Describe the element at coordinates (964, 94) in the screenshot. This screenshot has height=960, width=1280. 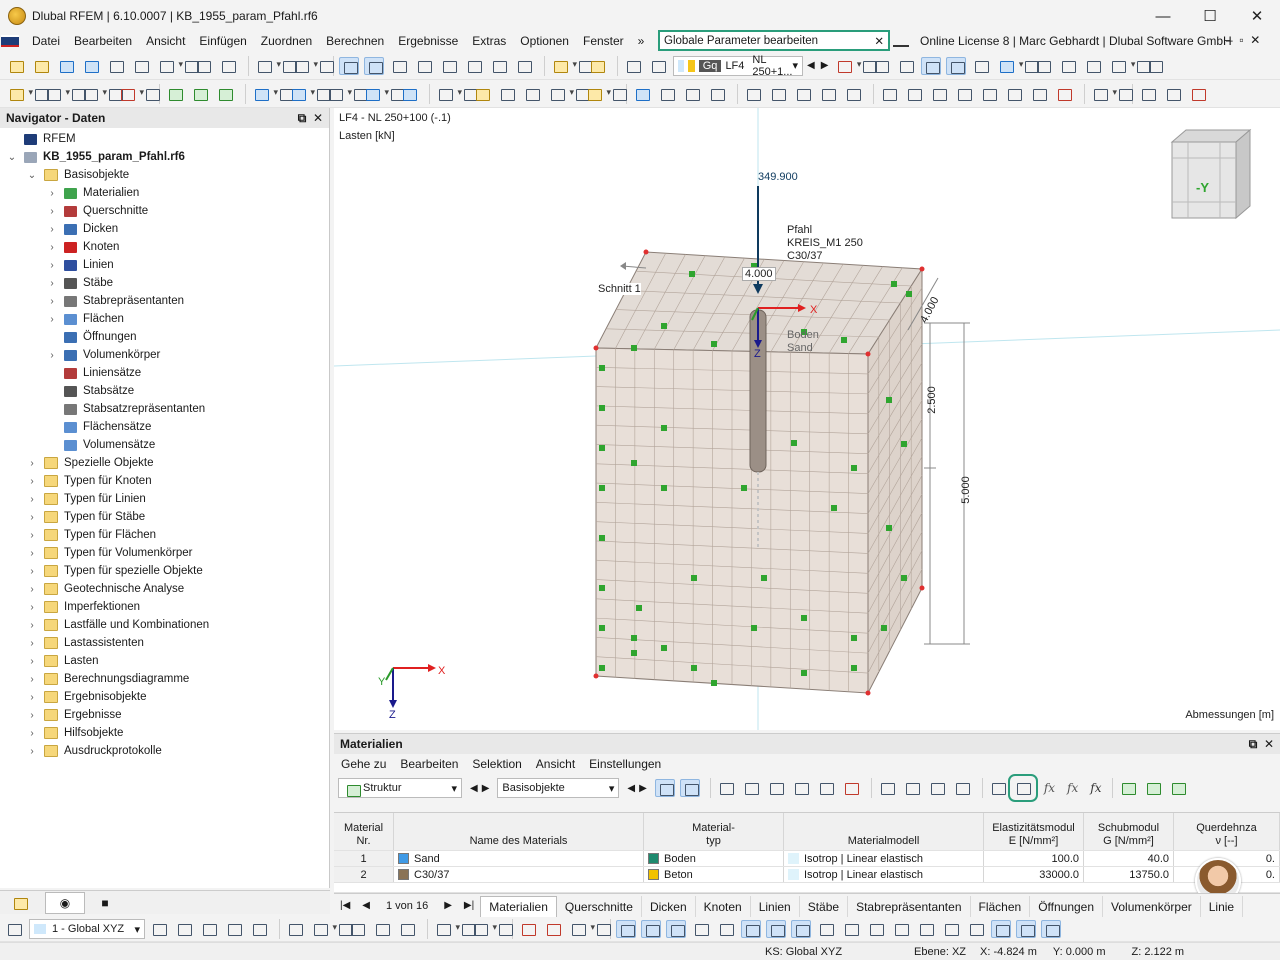
I see `align-4-icon` at that location.